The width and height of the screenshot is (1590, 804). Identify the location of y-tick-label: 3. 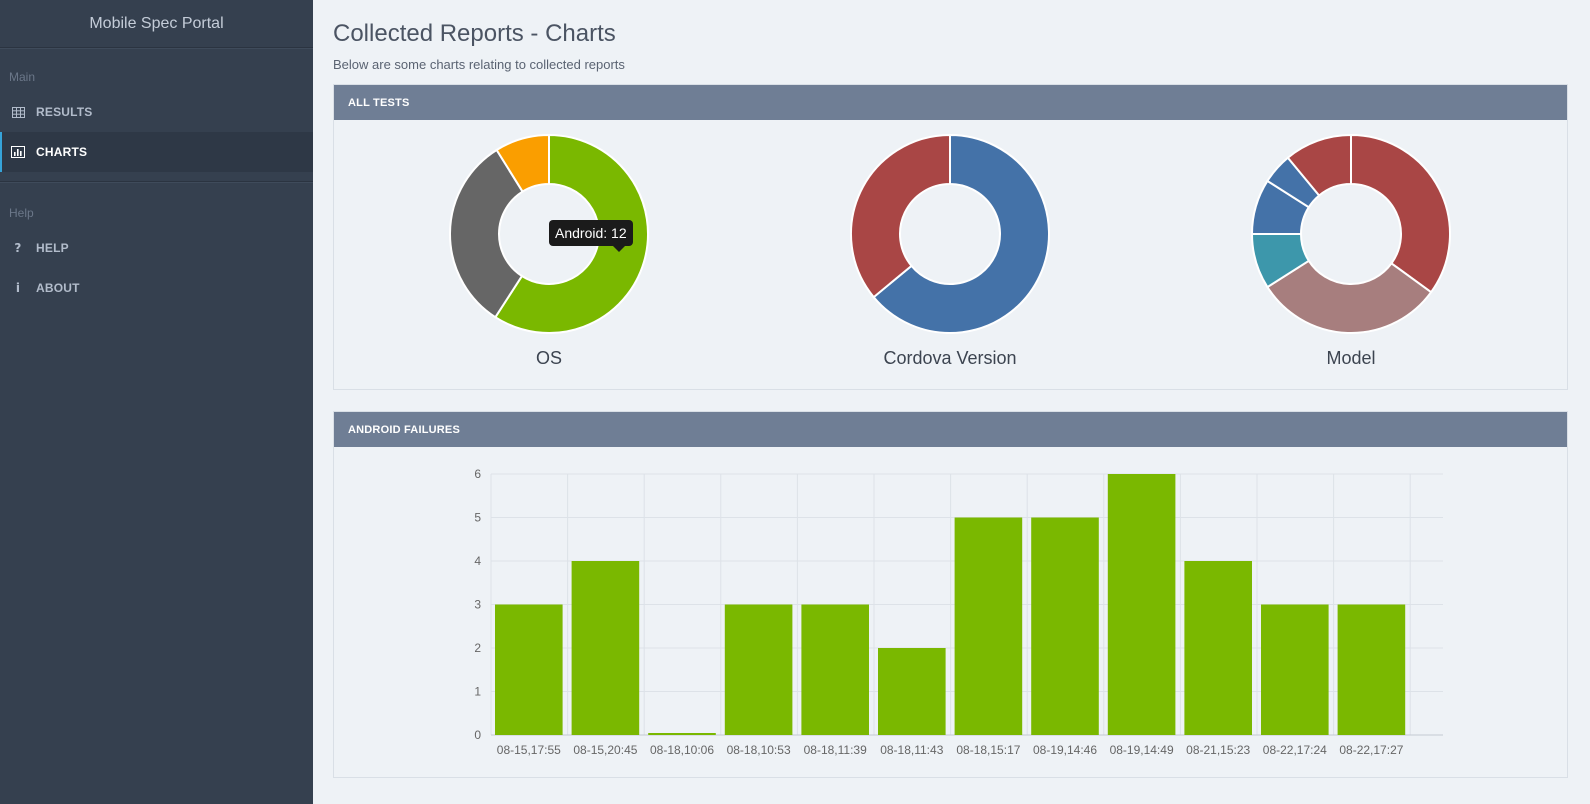
(477, 605).